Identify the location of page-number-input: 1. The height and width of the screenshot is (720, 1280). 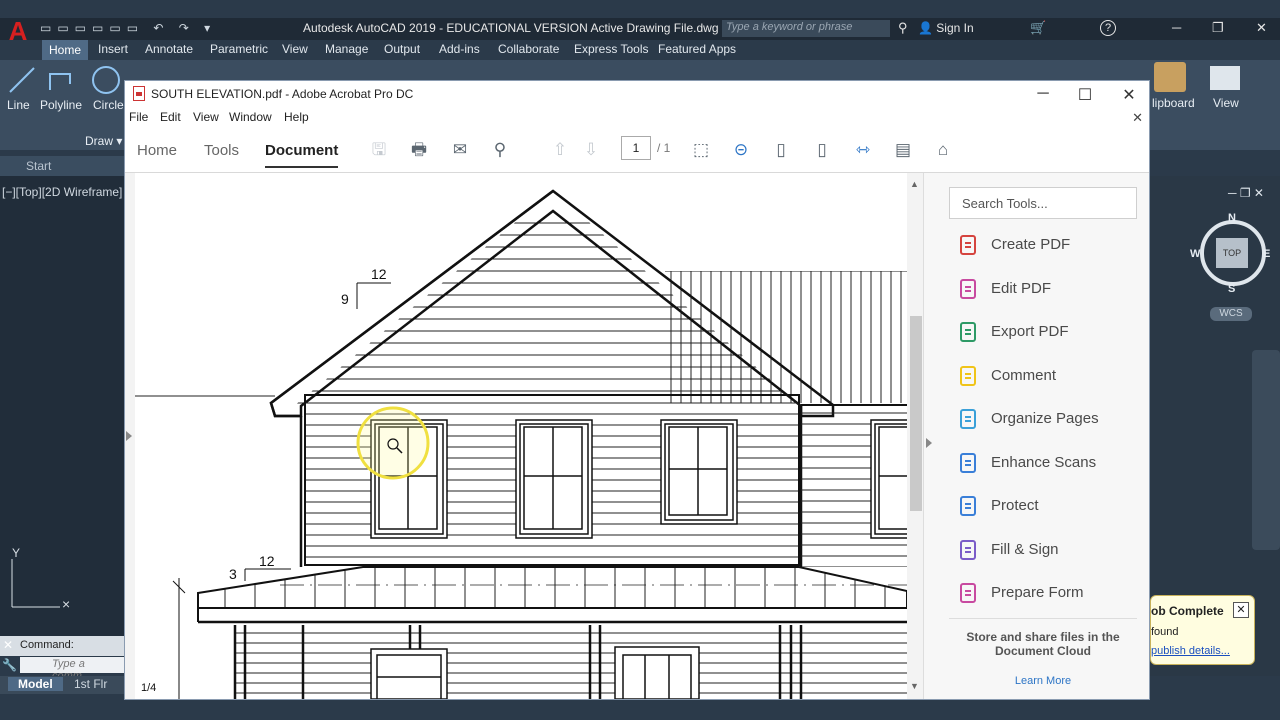
(636, 148).